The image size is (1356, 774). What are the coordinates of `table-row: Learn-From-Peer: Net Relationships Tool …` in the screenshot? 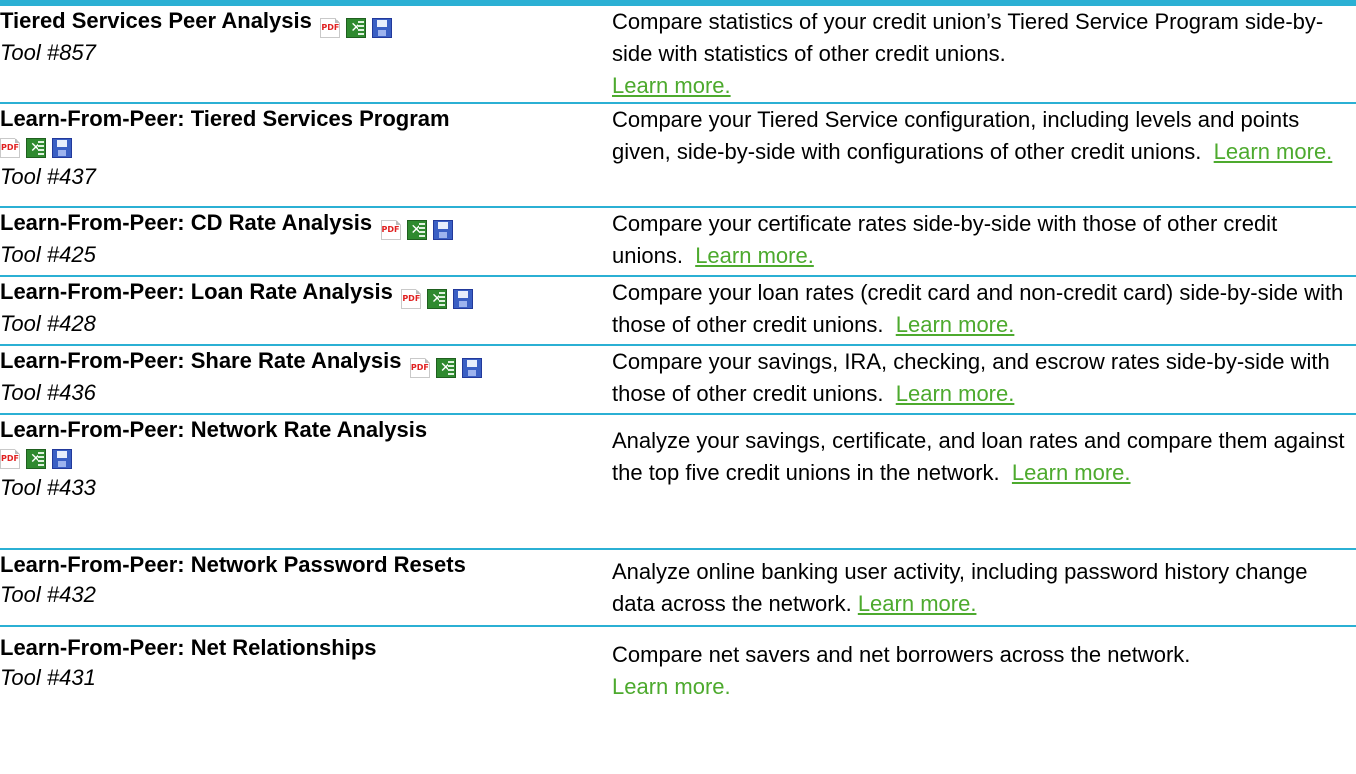 It's located at (678, 666).